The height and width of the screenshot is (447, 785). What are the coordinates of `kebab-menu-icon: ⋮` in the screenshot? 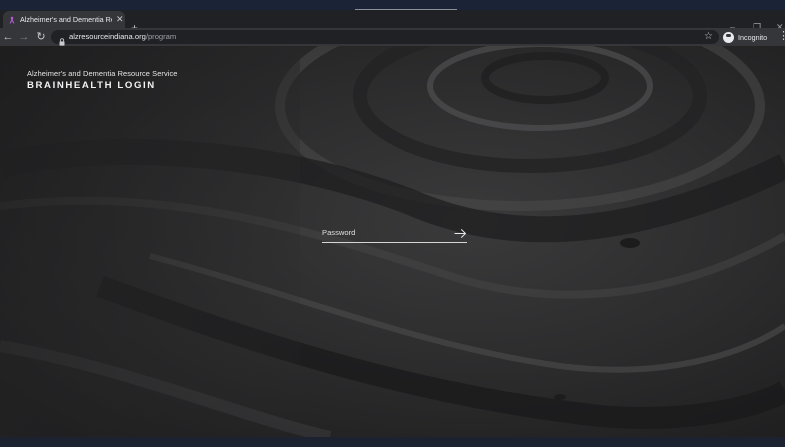 It's located at (781, 36).